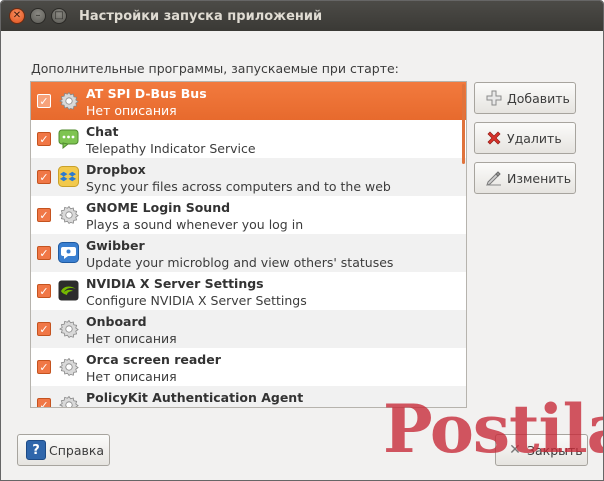  Describe the element at coordinates (248, 367) in the screenshot. I see `list-item: ✓ Orca screen reader Нет описания` at that location.